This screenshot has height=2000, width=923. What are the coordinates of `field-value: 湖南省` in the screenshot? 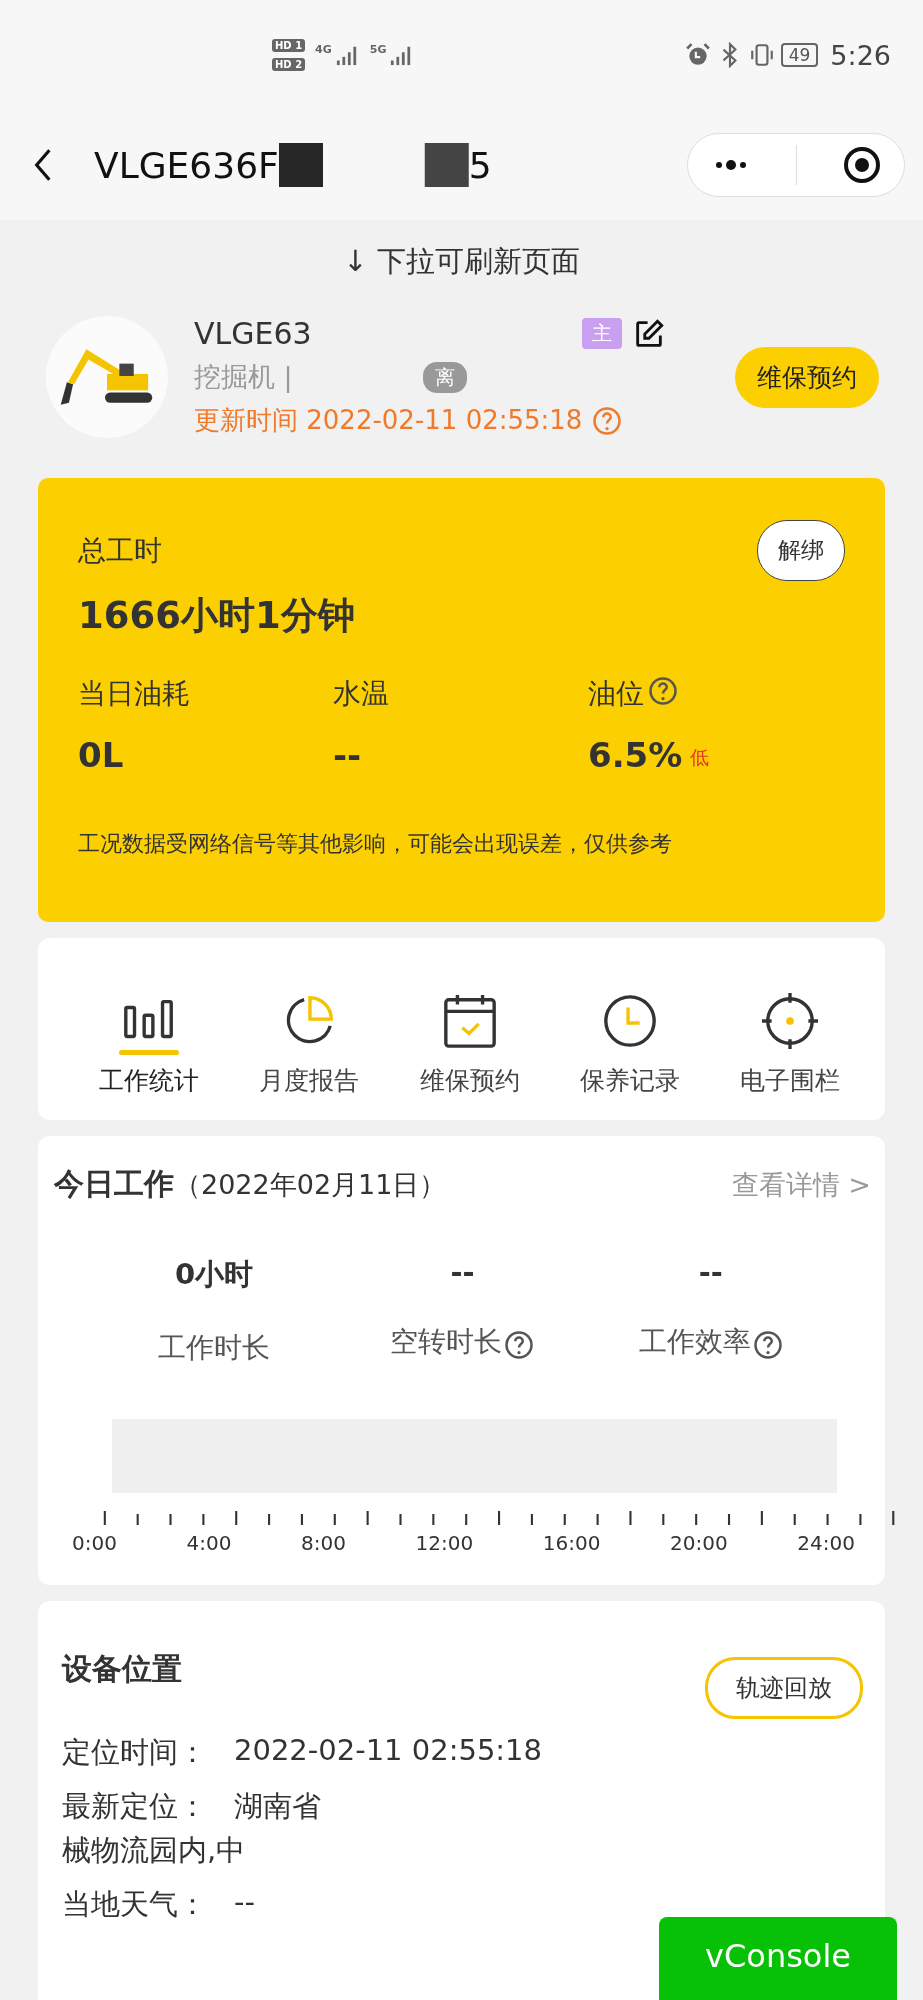 It's located at (277, 1806).